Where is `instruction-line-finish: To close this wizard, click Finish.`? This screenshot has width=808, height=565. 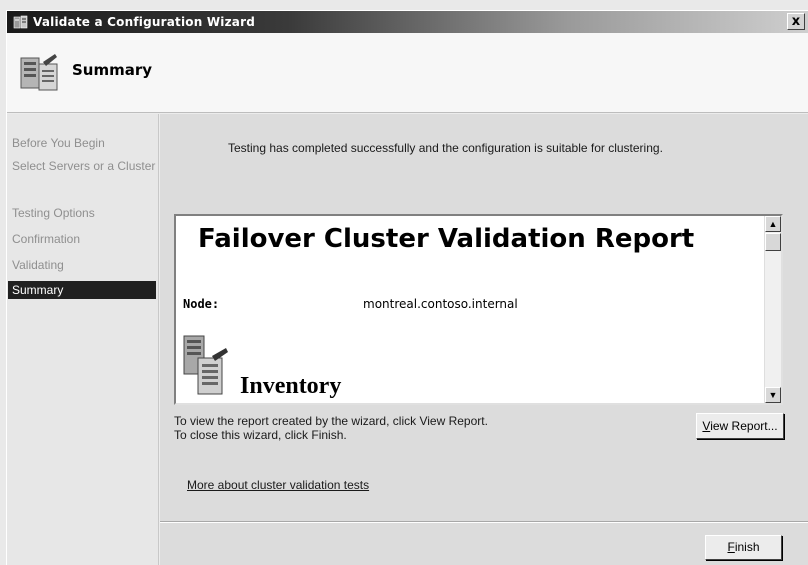
instruction-line-finish: To close this wizard, click Finish. is located at coordinates (260, 435).